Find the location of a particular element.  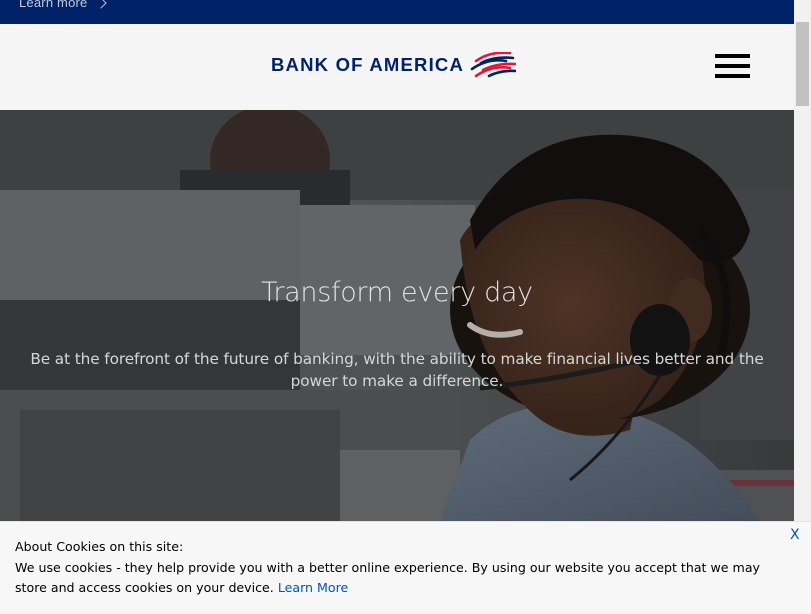

scrollbar-thumb is located at coordinates (802, 64).